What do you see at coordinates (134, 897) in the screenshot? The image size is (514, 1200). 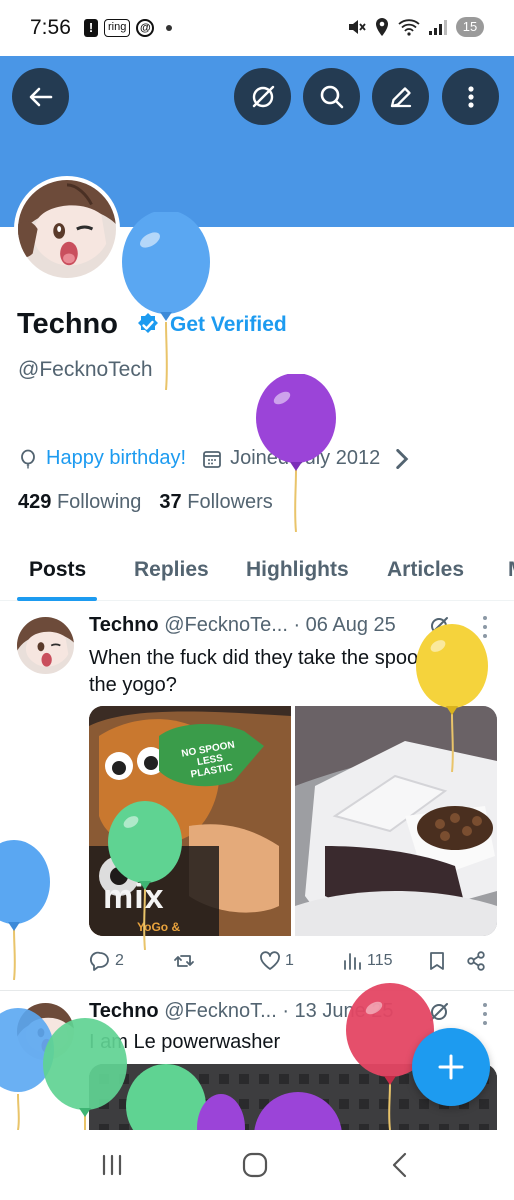 I see `image-text-mix: mix` at bounding box center [134, 897].